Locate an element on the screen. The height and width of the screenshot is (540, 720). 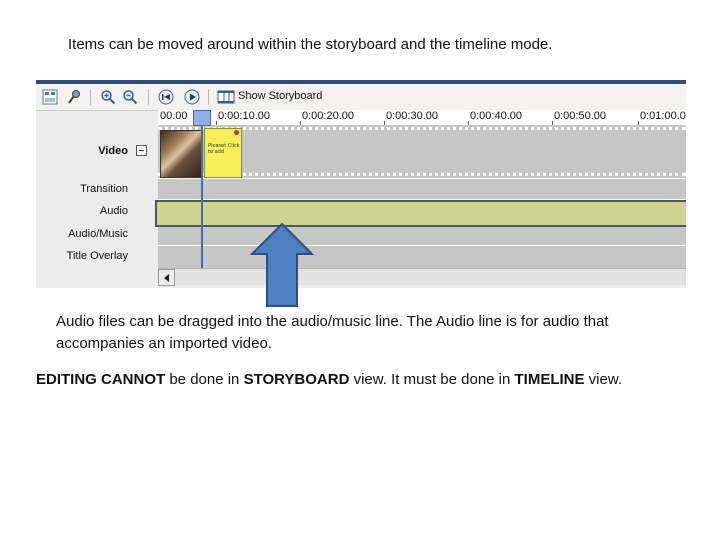
ruler-tick-label: 0:00:50.00 is located at coordinates (580, 116).